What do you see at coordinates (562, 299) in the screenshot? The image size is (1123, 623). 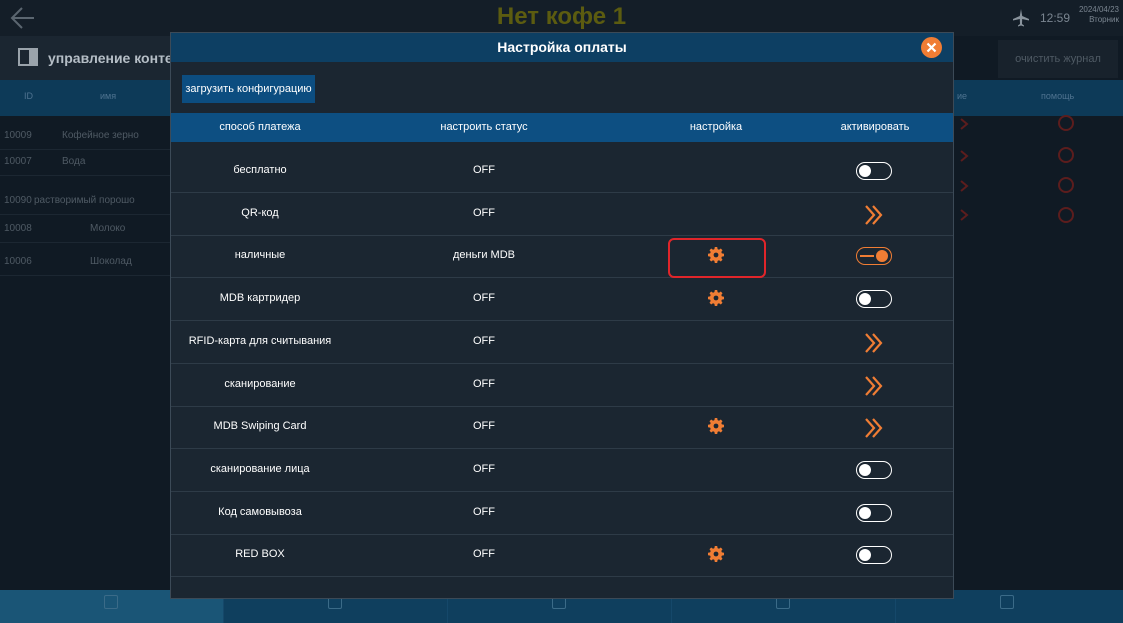 I see `payment-method-row: MDB картридер OFF` at bounding box center [562, 299].